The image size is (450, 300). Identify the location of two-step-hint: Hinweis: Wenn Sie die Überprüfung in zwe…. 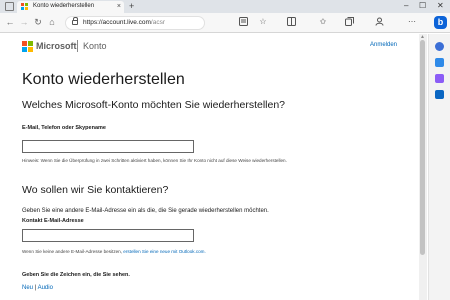
(154, 160).